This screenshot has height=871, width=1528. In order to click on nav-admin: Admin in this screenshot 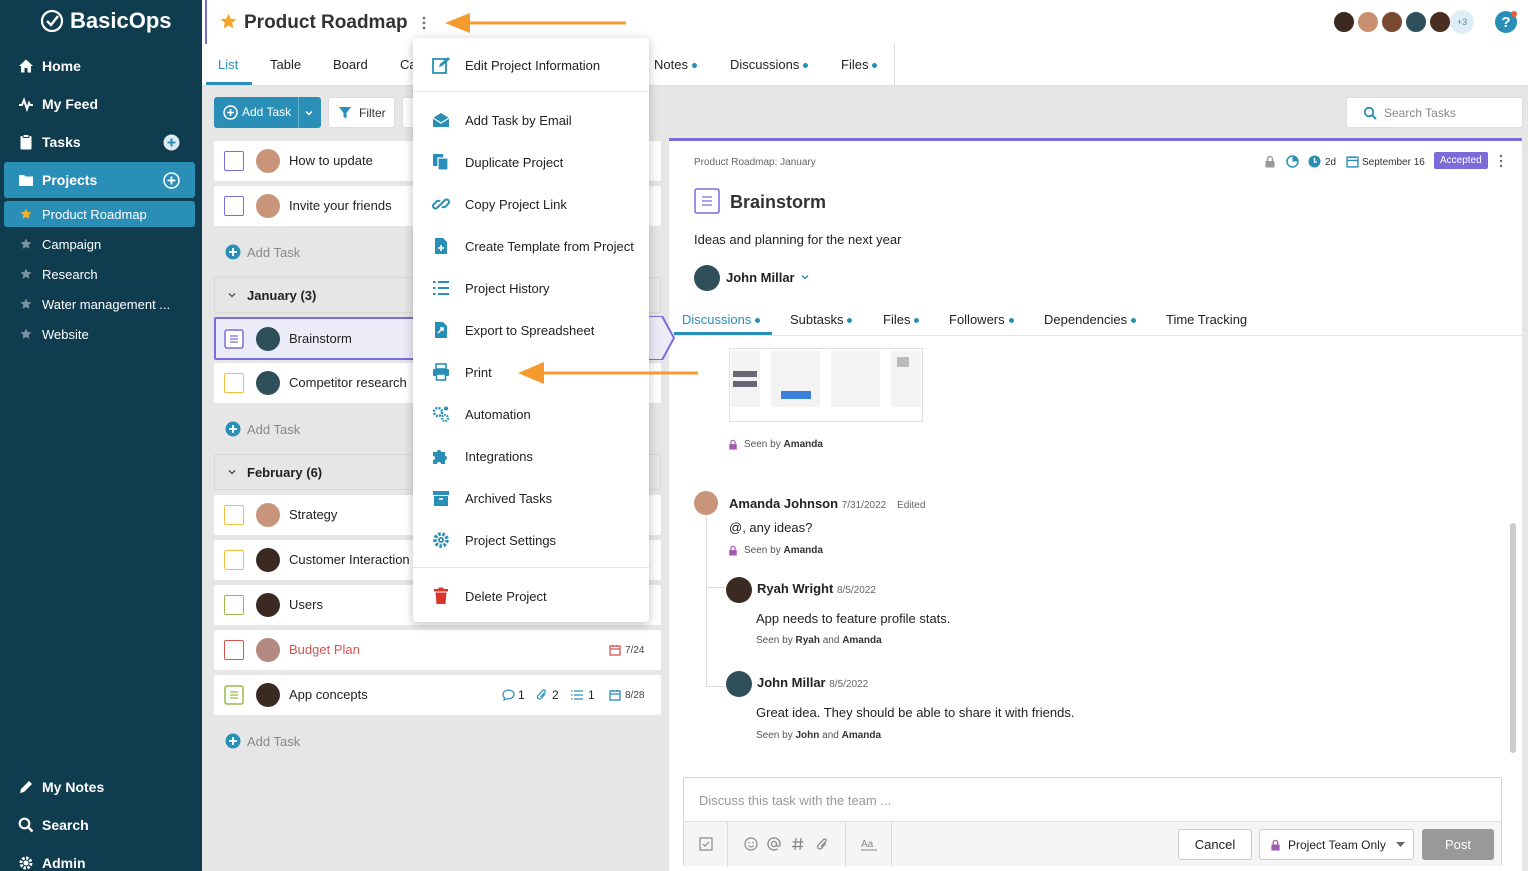, I will do `click(101, 858)`.